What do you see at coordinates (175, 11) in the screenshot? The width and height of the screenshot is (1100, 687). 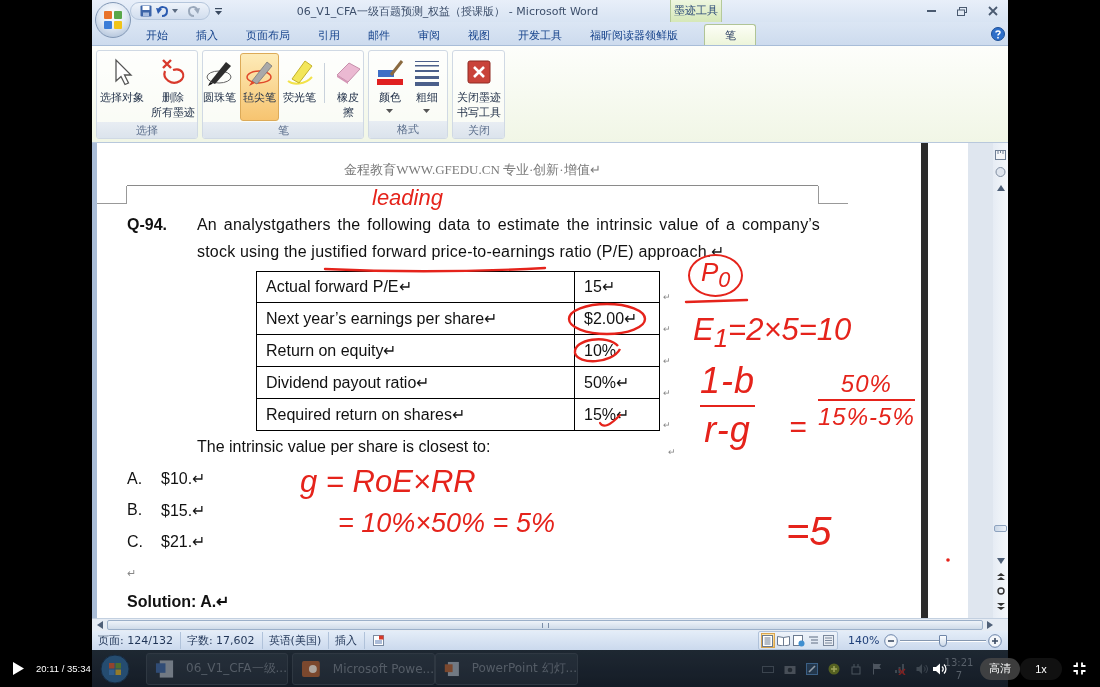 I see `caret-icon` at bounding box center [175, 11].